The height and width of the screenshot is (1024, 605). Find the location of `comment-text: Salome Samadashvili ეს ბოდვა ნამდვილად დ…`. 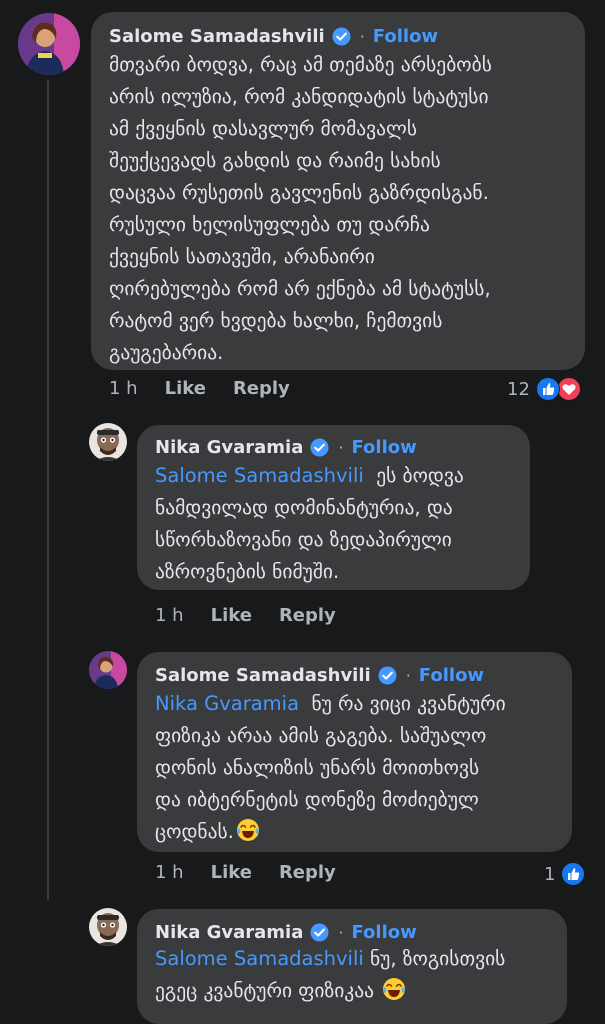

comment-text: Salome Samadashvili ეს ბოდვა ნამდვილად დ… is located at coordinates (333, 524).